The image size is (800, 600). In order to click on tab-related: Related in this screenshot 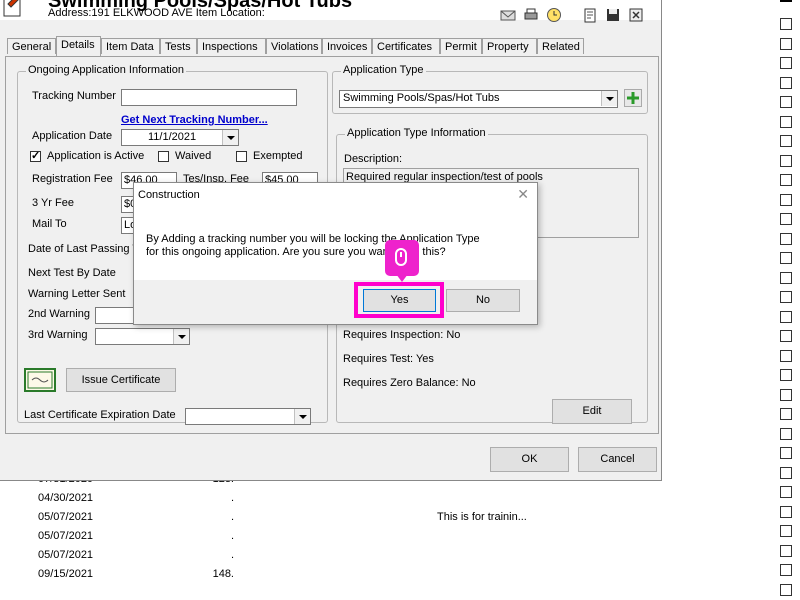, I will do `click(560, 46)`.